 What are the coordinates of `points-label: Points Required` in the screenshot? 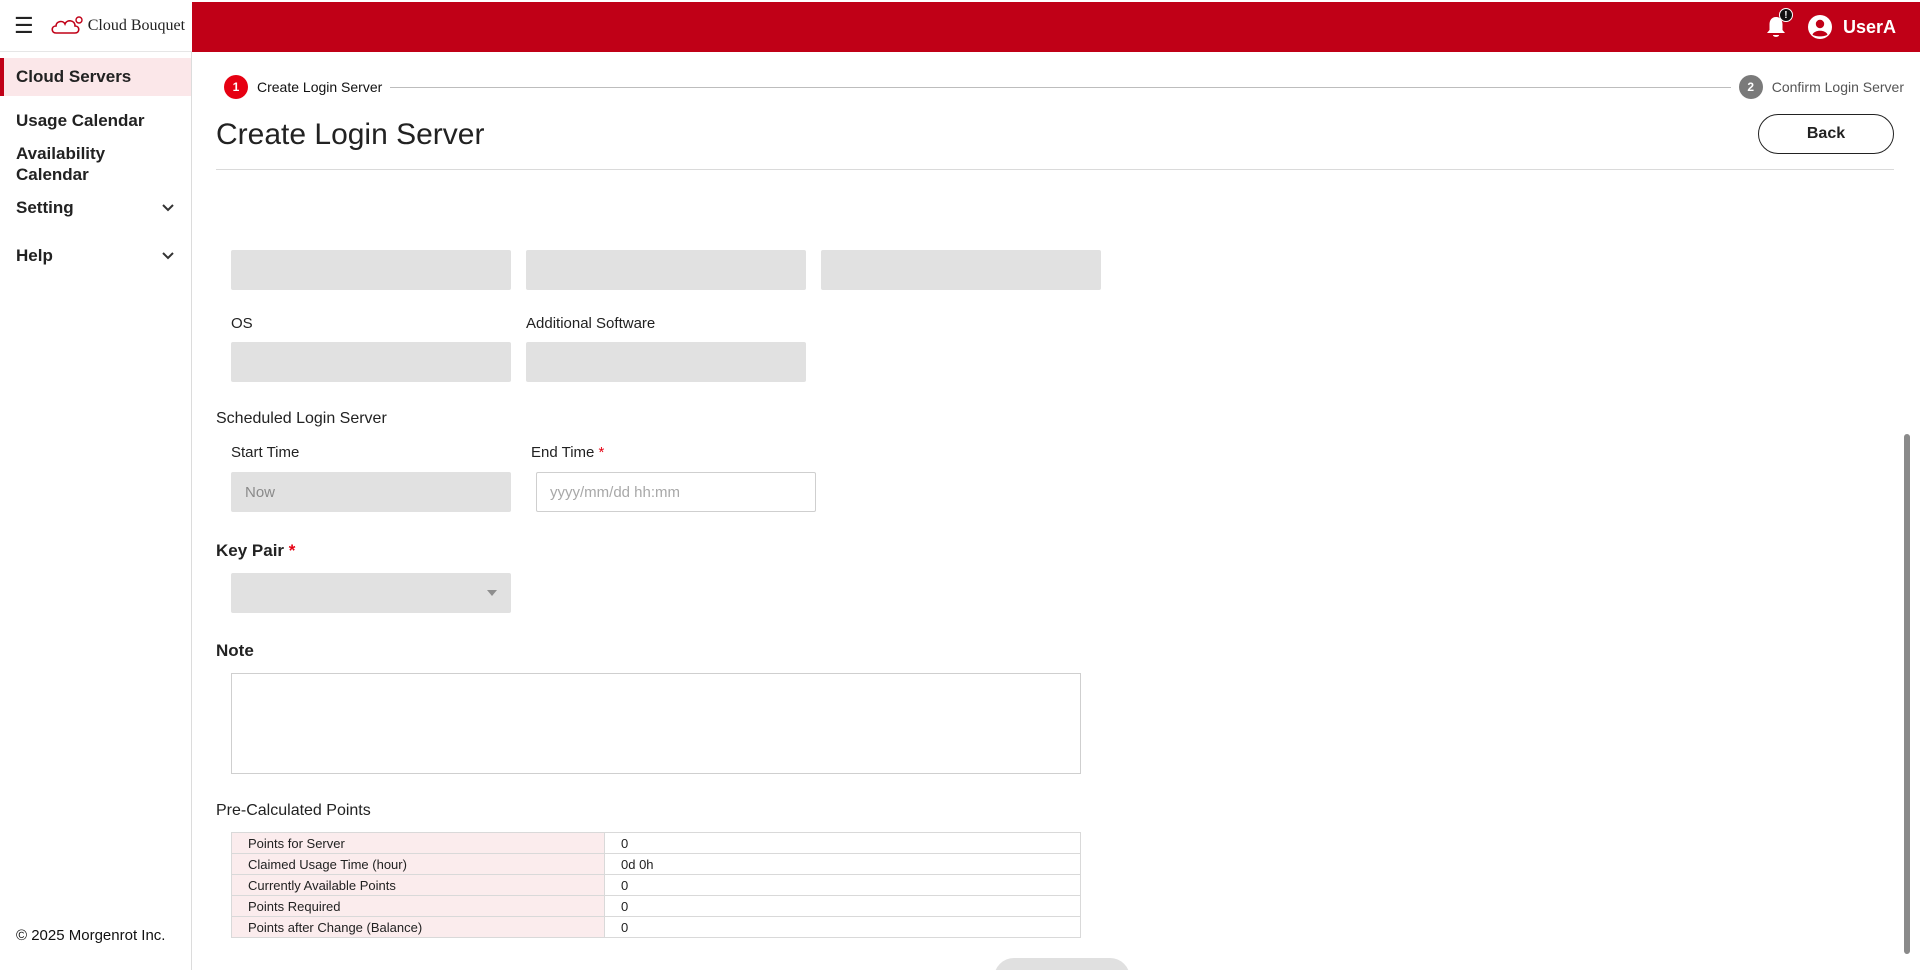 It's located at (418, 906).